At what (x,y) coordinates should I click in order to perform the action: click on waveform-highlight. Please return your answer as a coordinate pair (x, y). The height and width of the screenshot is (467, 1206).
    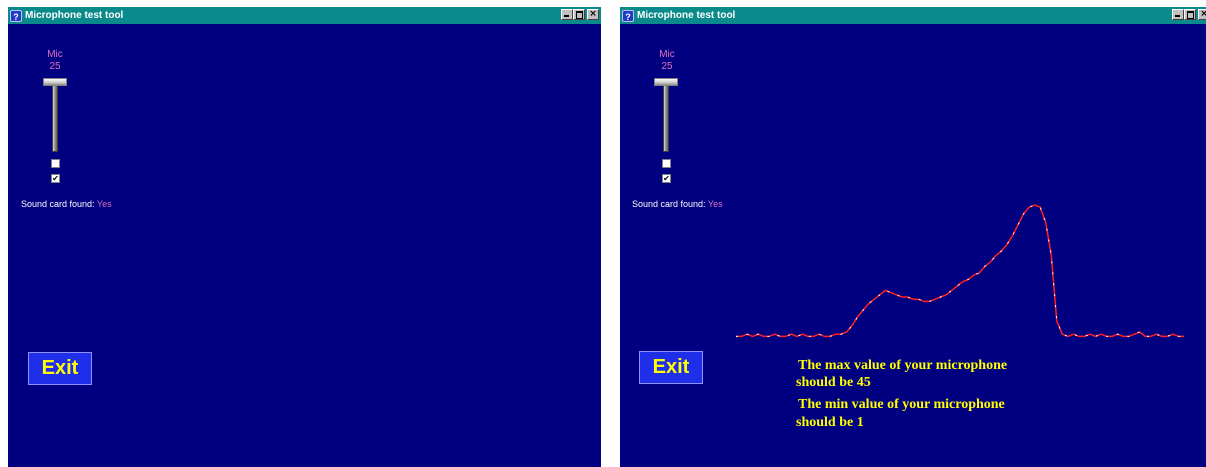
    Looking at the image, I should click on (960, 270).